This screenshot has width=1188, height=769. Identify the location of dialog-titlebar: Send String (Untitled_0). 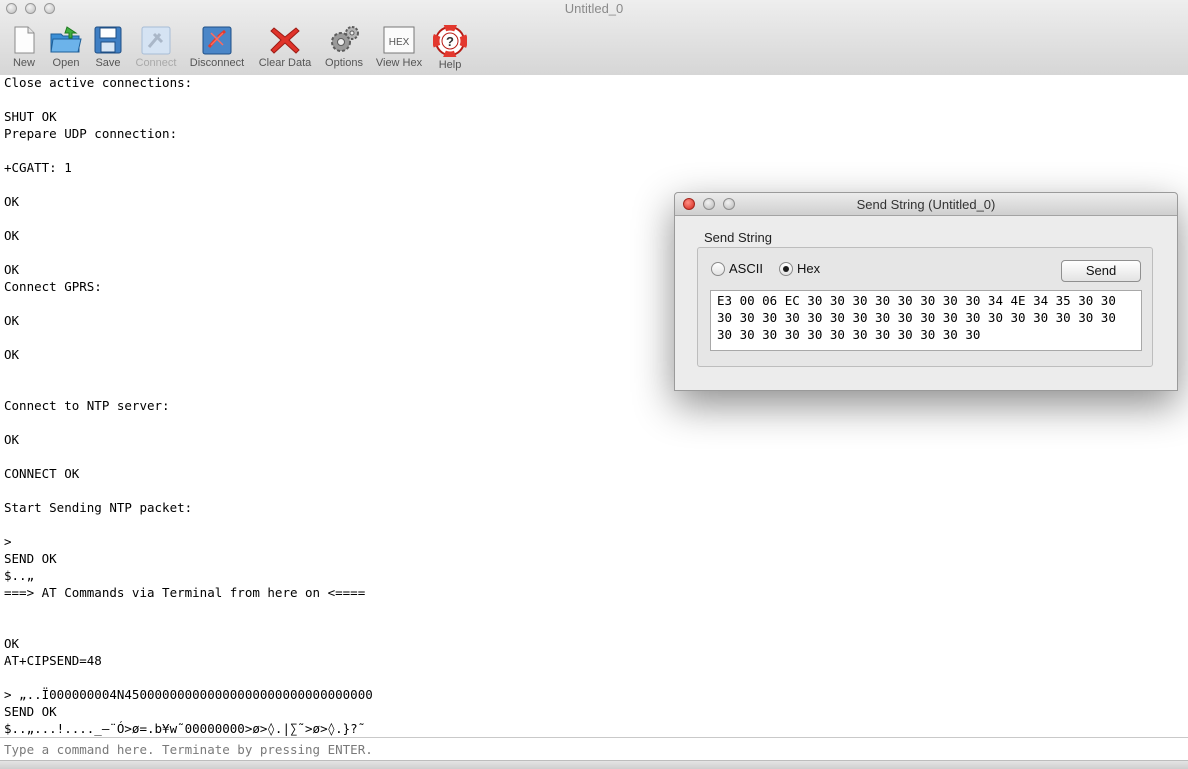
(926, 204).